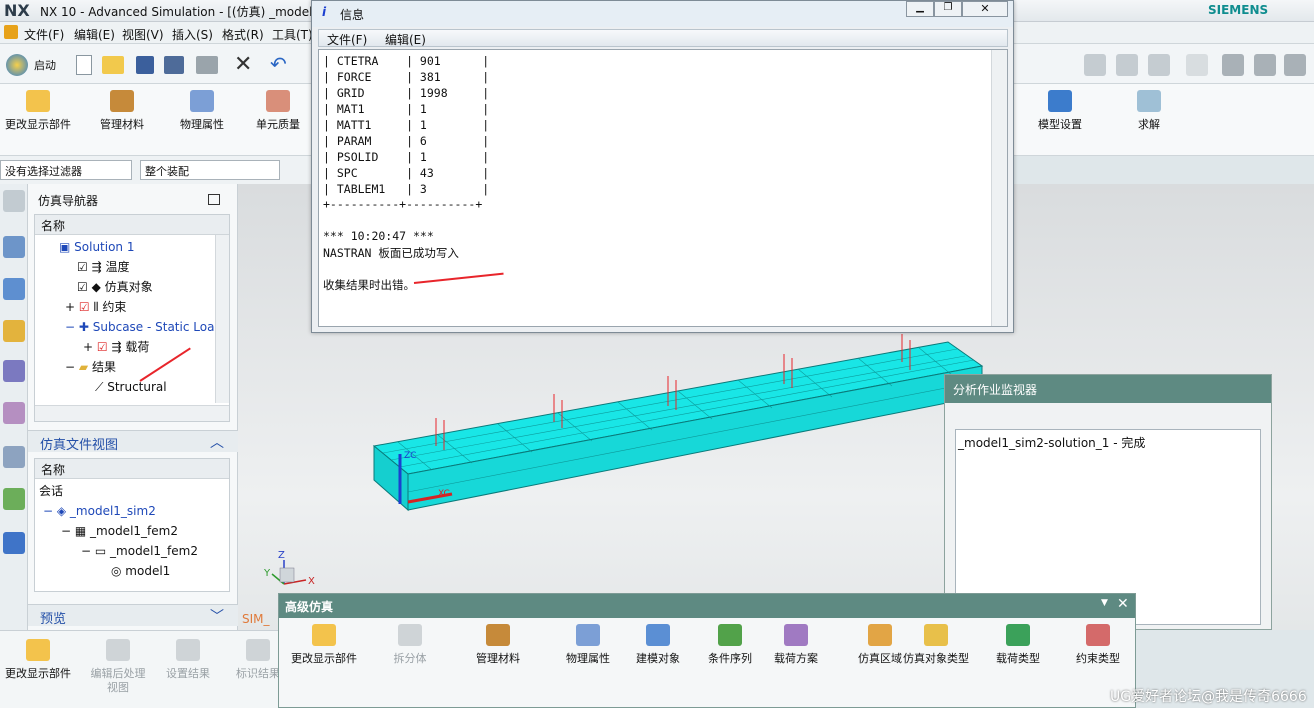  What do you see at coordinates (292, 34) in the screenshot?
I see `menu-tools: 工具(T)` at bounding box center [292, 34].